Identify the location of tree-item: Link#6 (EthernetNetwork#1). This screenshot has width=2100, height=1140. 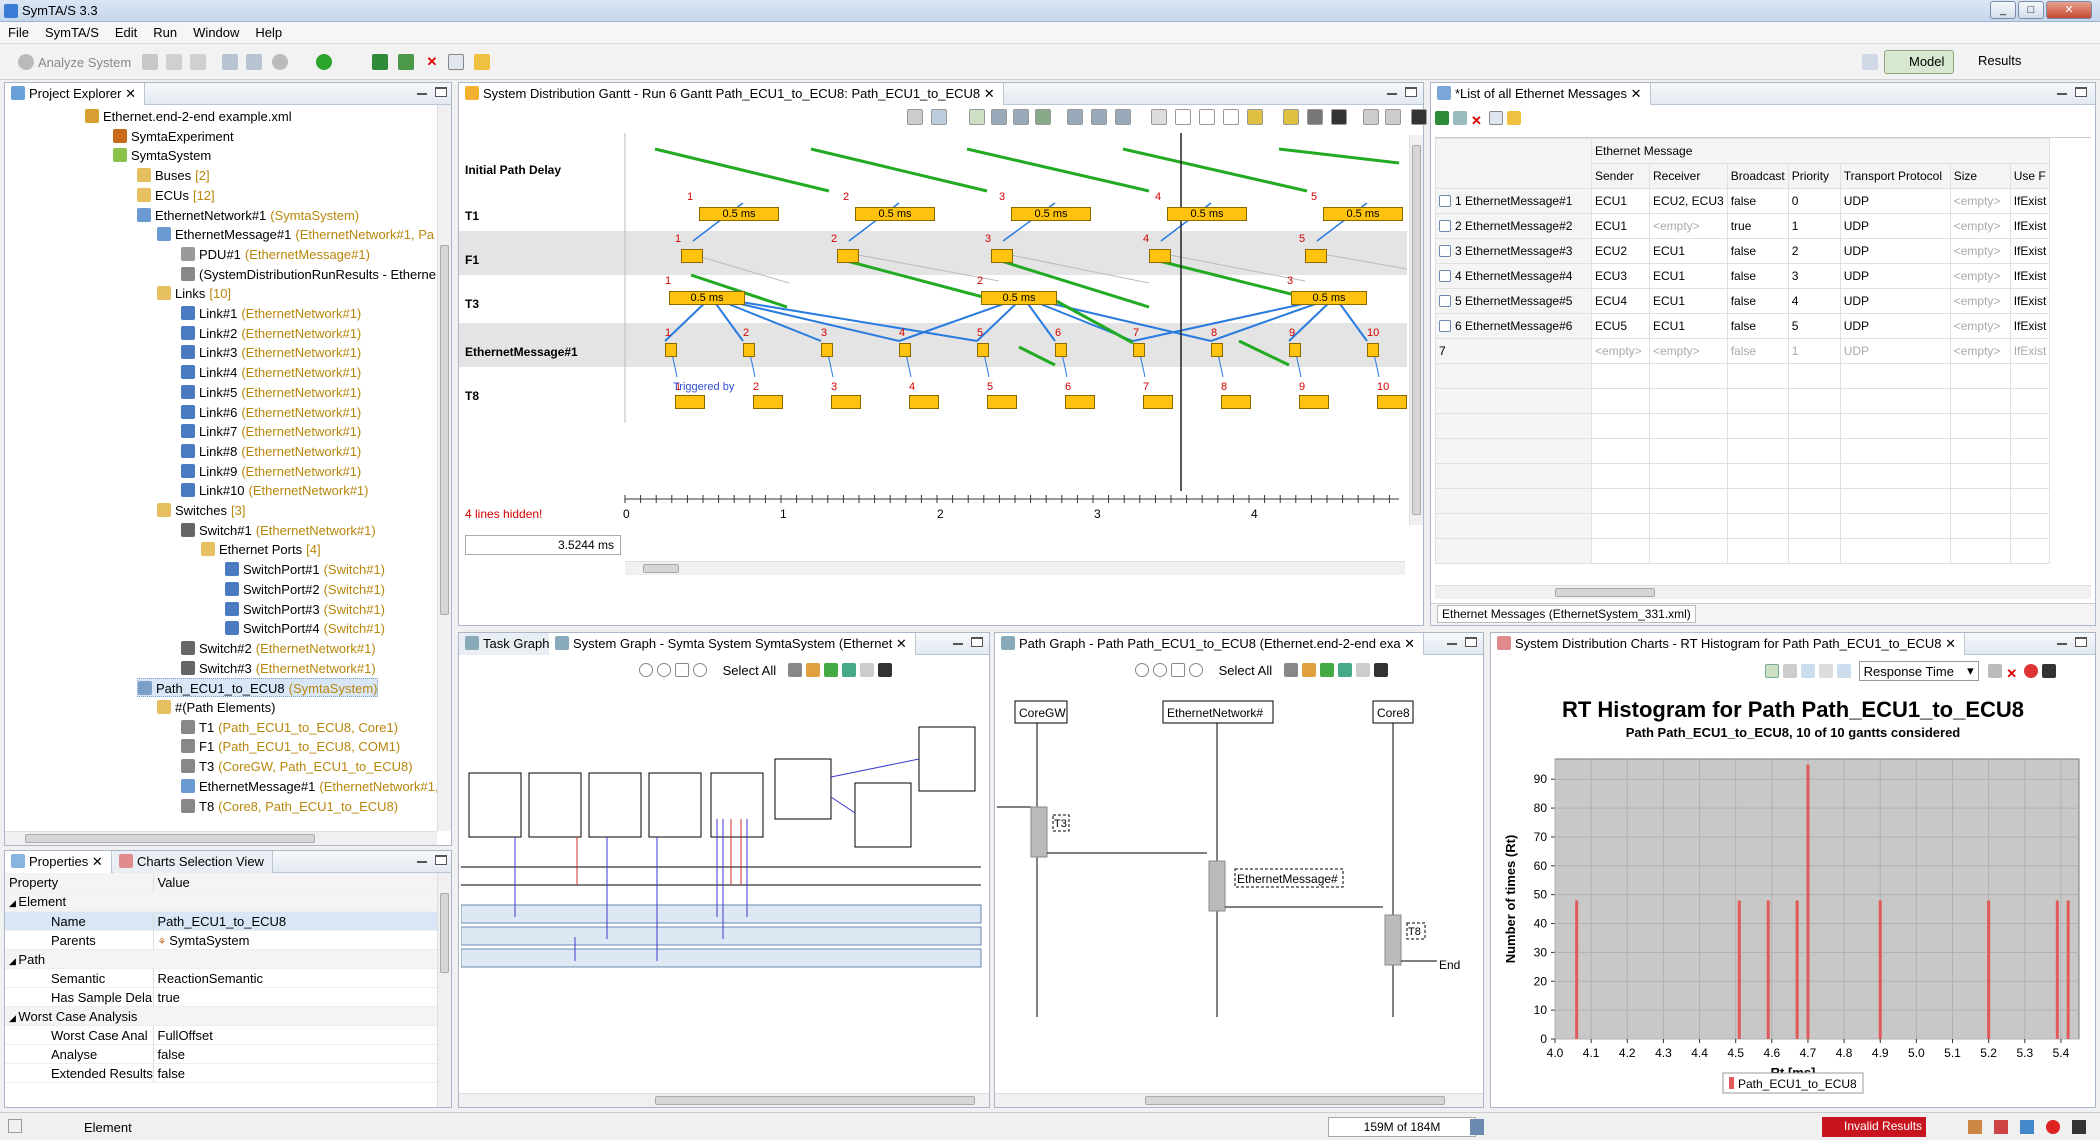
(271, 412).